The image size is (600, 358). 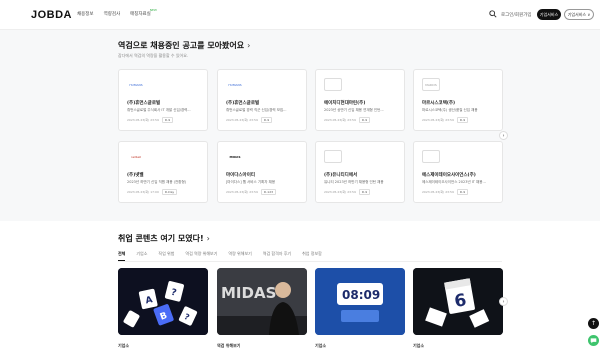 I want to click on dday-badge: D-123, so click(x=268, y=192).